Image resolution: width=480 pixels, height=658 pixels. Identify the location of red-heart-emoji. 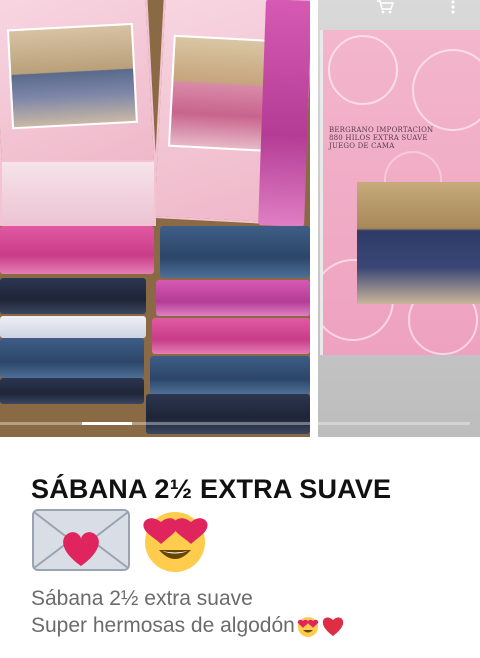
(333, 627).